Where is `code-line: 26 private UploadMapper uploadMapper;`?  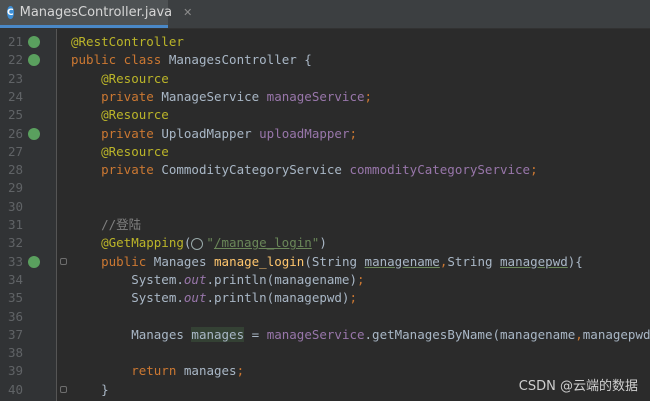
code-line: 26 private UploadMapper uploadMapper; is located at coordinates (325, 134).